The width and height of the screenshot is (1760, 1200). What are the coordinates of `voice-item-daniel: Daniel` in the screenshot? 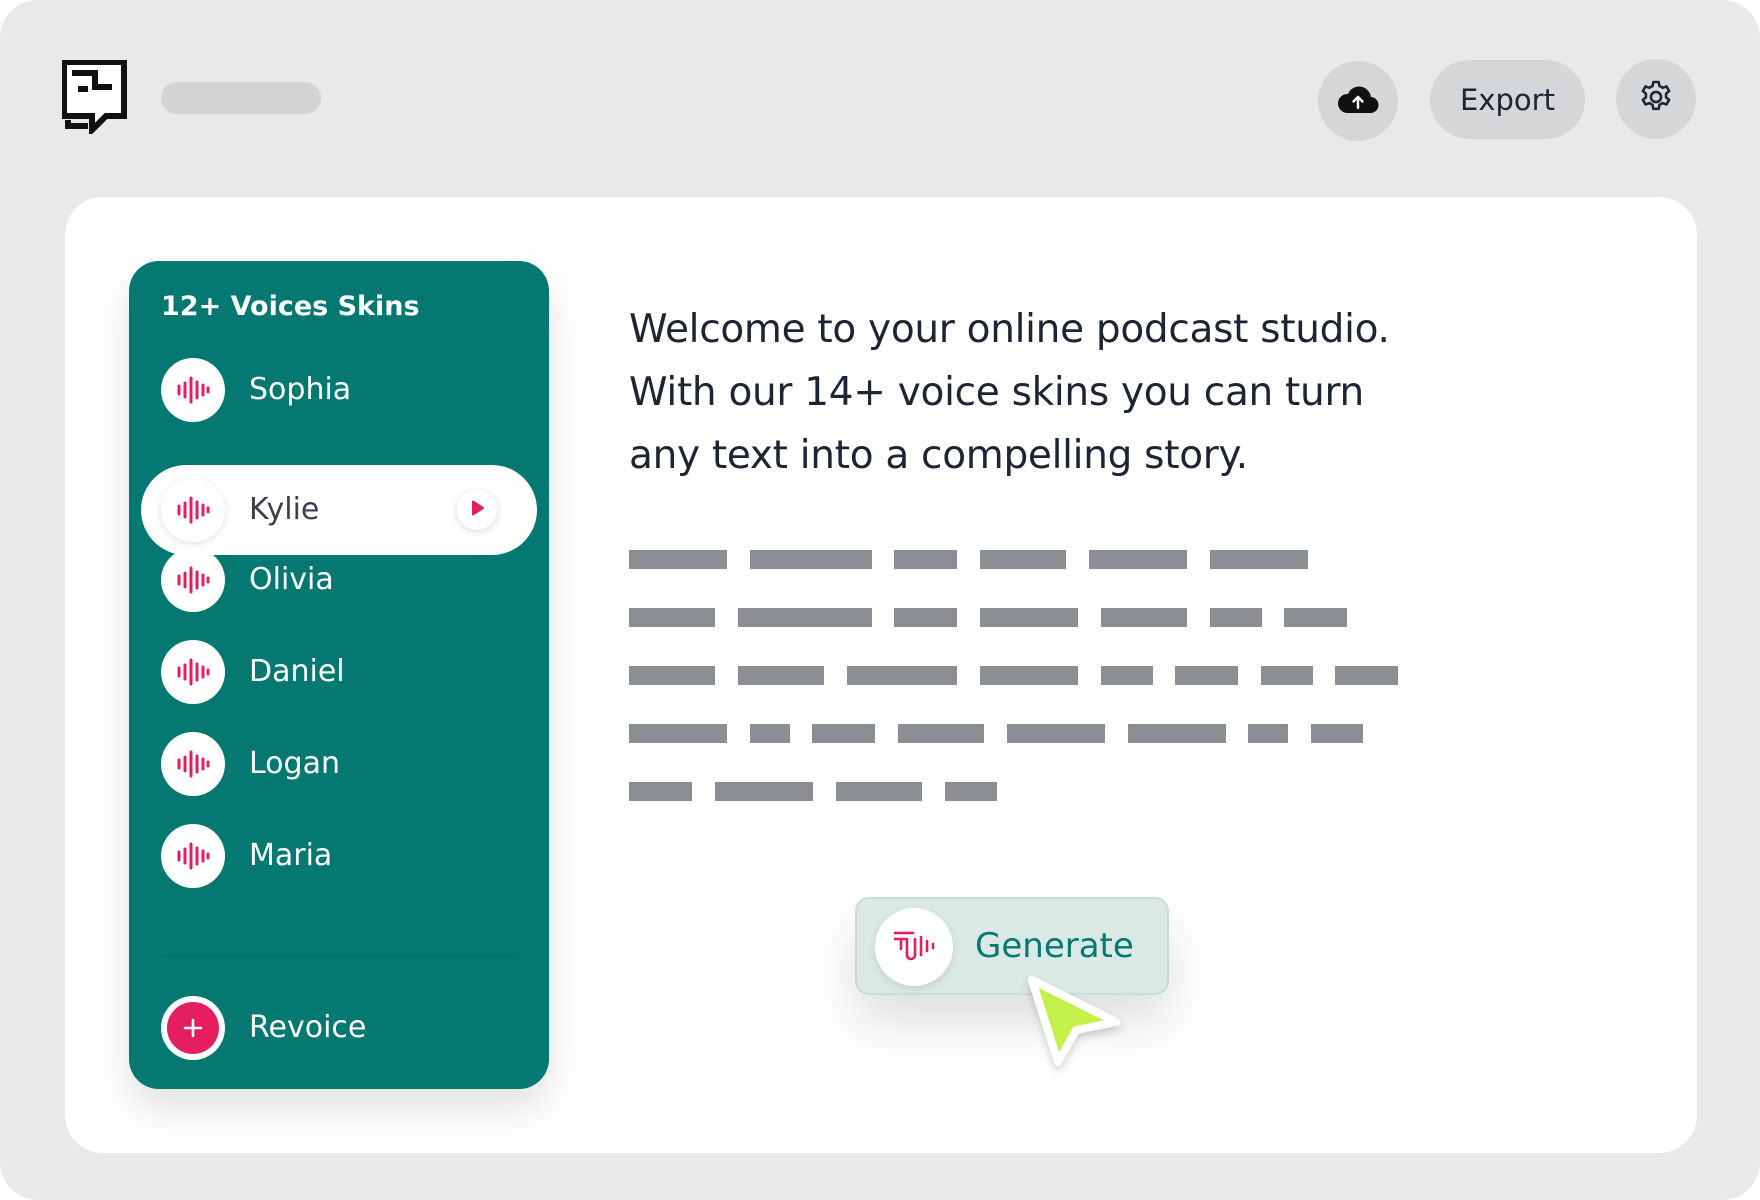 It's located at (339, 672).